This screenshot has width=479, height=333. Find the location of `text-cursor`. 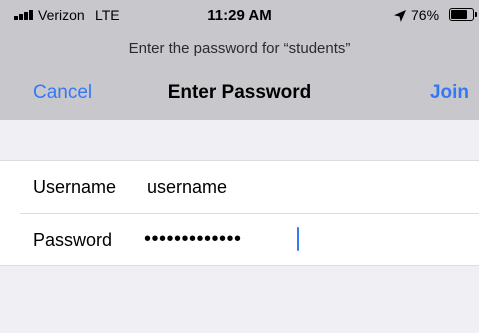

text-cursor is located at coordinates (298, 239).